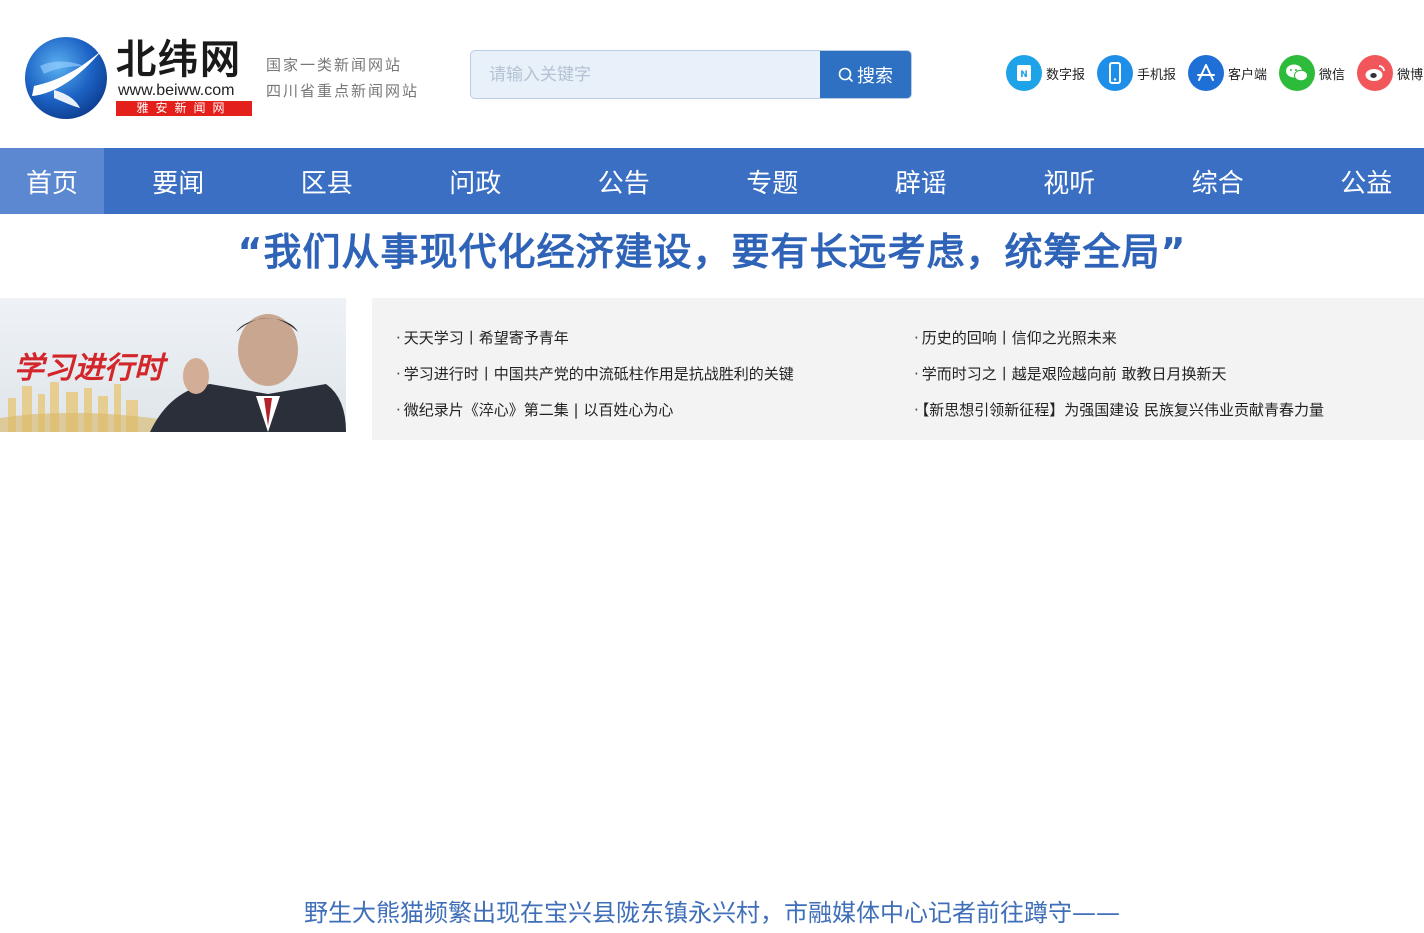 The height and width of the screenshot is (933, 1424). What do you see at coordinates (1136, 73) in the screenshot?
I see `app-link-mobile-paper: 手机报` at bounding box center [1136, 73].